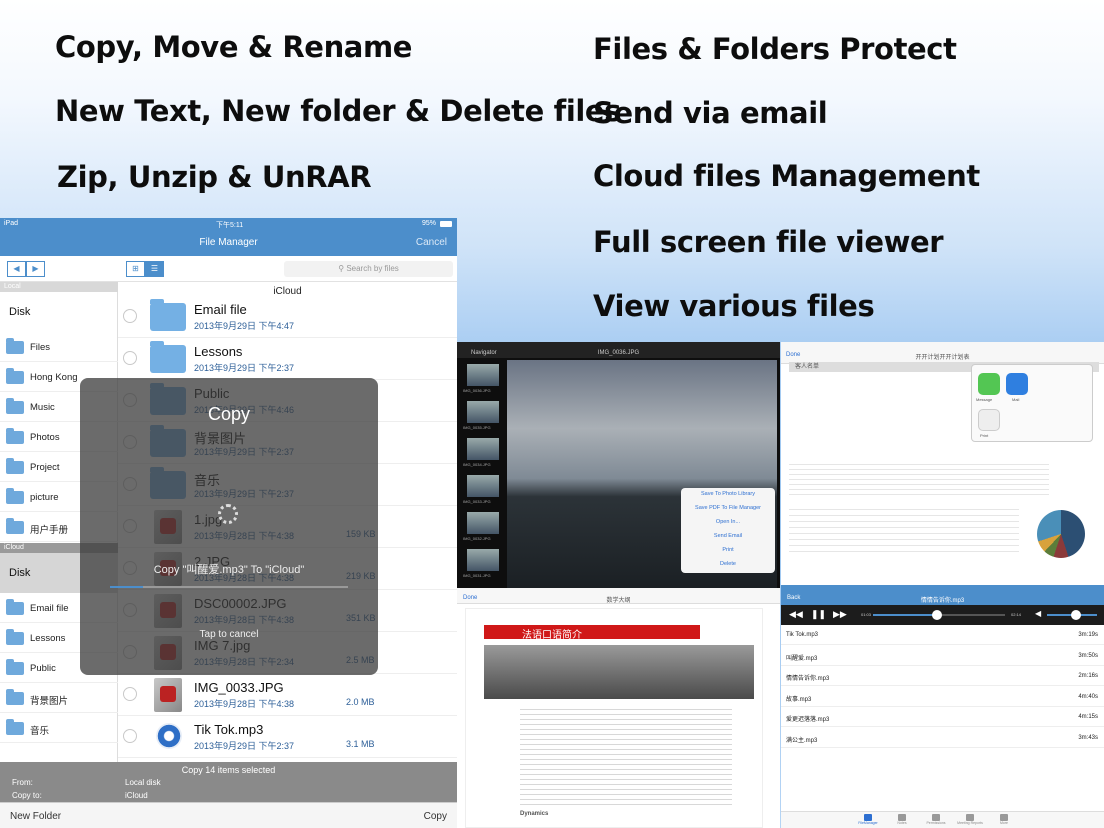 This screenshot has height=828, width=1104. What do you see at coordinates (483, 453) in the screenshot?
I see `thumbnail: IMG_0034.JPG` at bounding box center [483, 453].